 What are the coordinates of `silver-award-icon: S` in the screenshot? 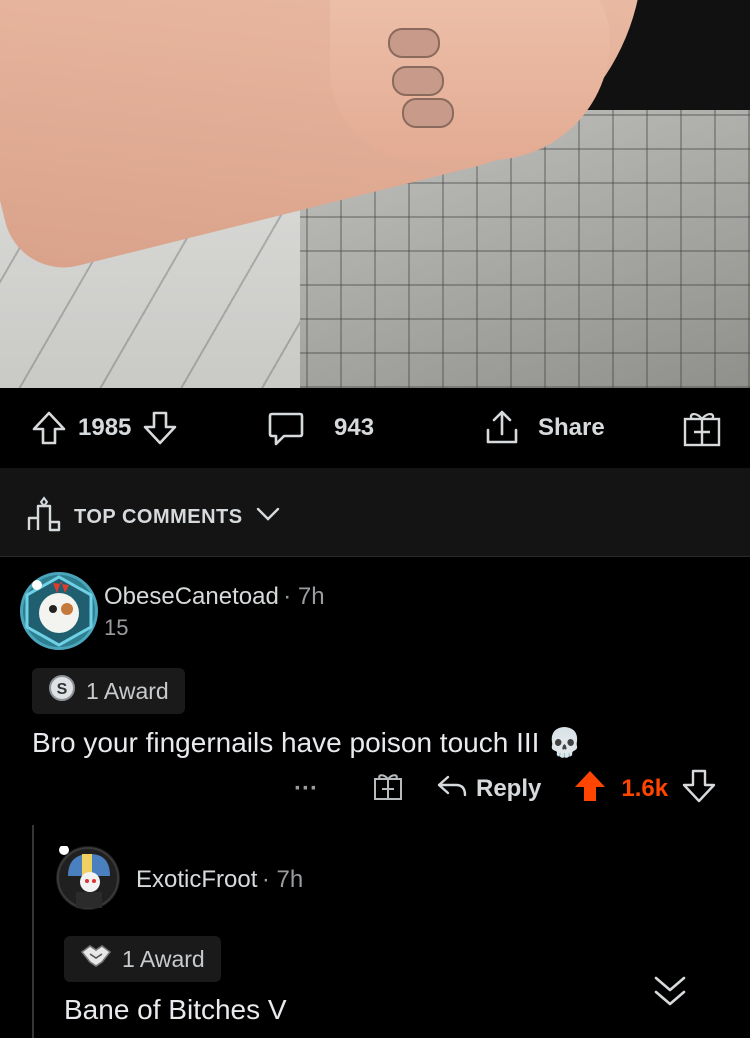 It's located at (62, 691).